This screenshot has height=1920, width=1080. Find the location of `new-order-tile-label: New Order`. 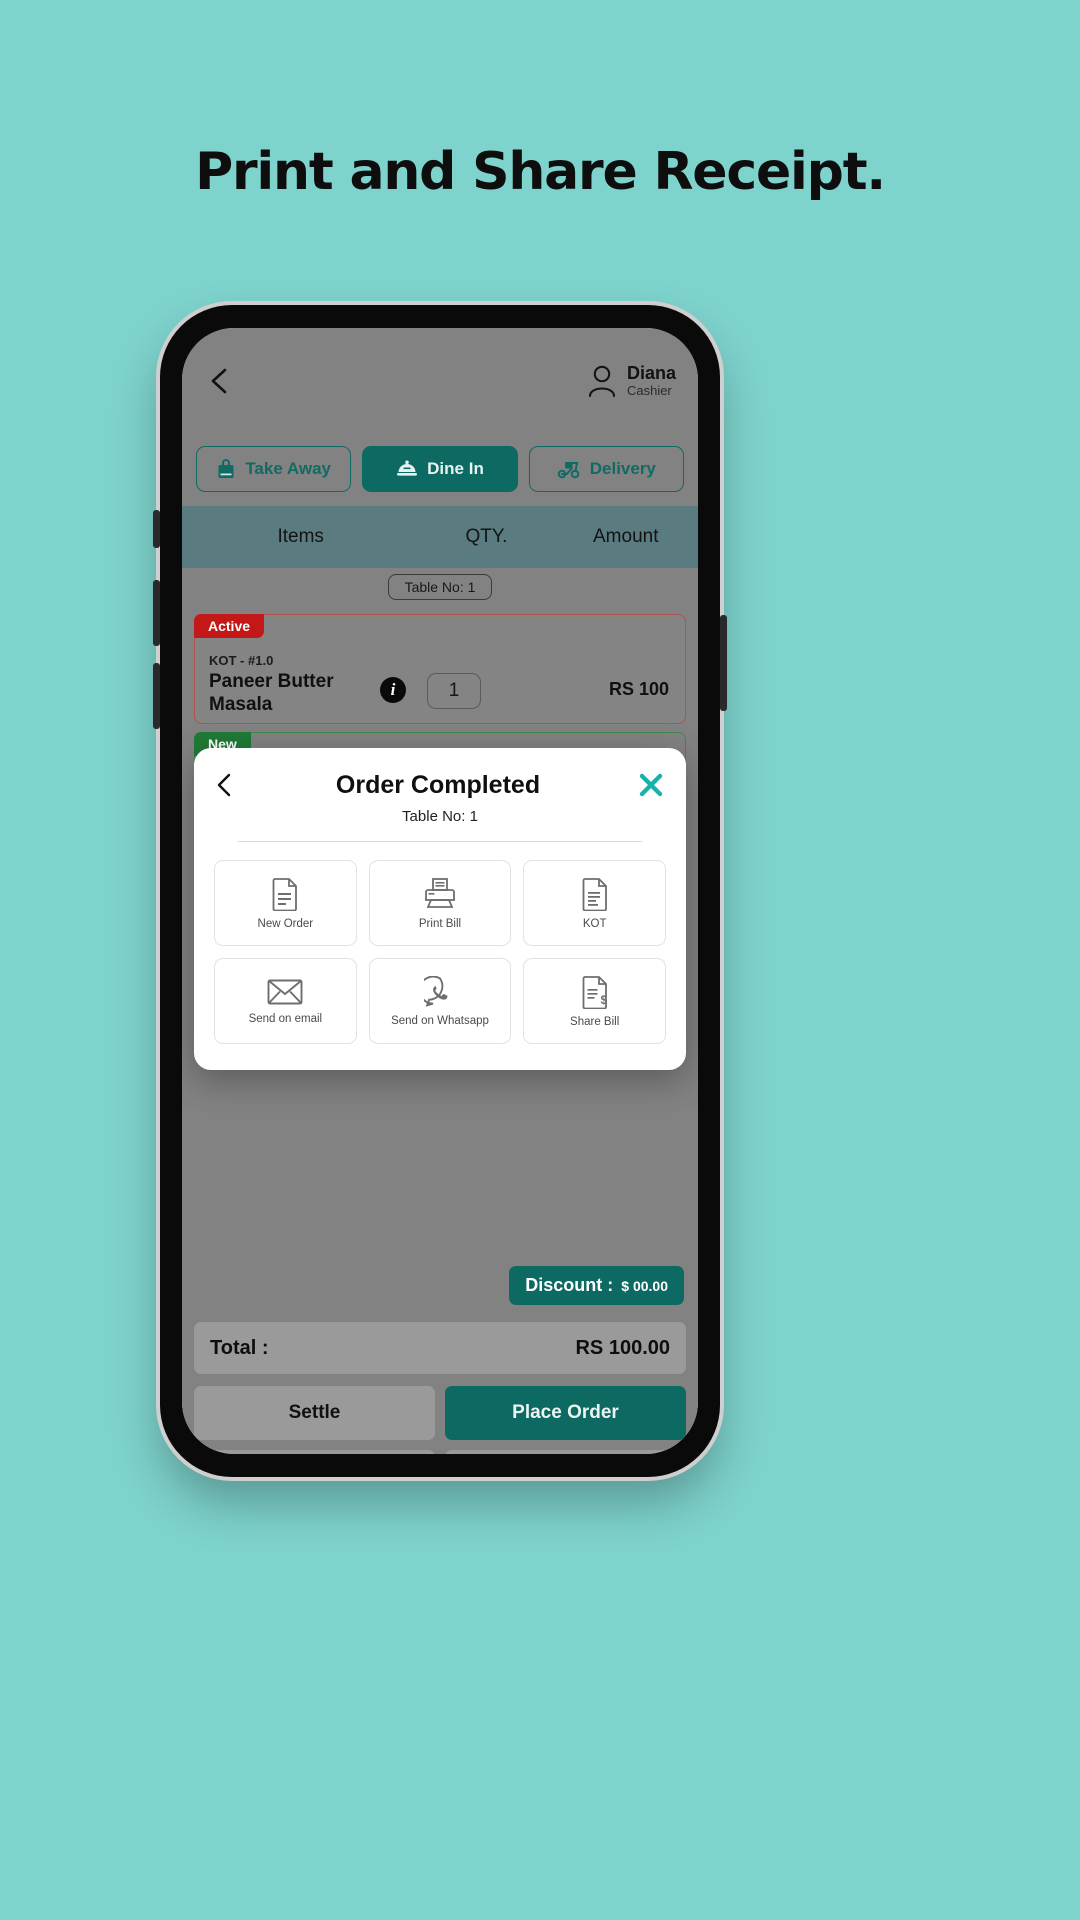

new-order-tile-label: New Order is located at coordinates (285, 923).